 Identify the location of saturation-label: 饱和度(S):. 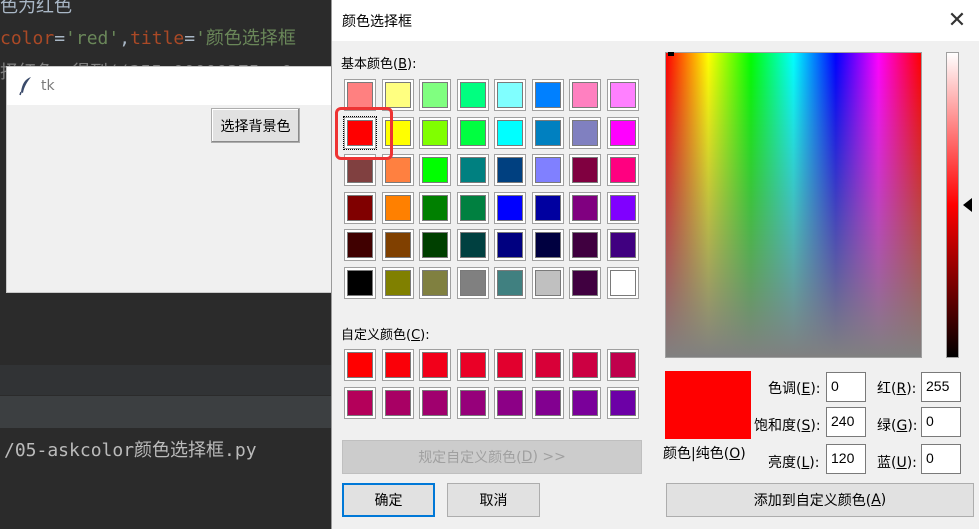
(787, 425).